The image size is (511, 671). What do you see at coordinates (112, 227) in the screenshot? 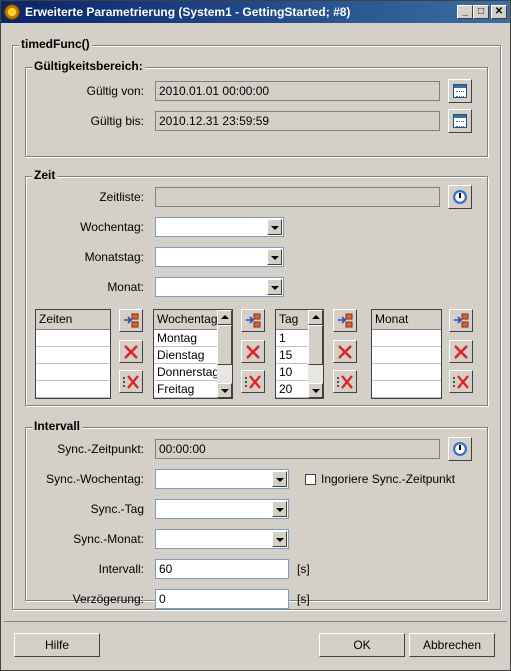
I see `wochentag-label: Wochentag:` at bounding box center [112, 227].